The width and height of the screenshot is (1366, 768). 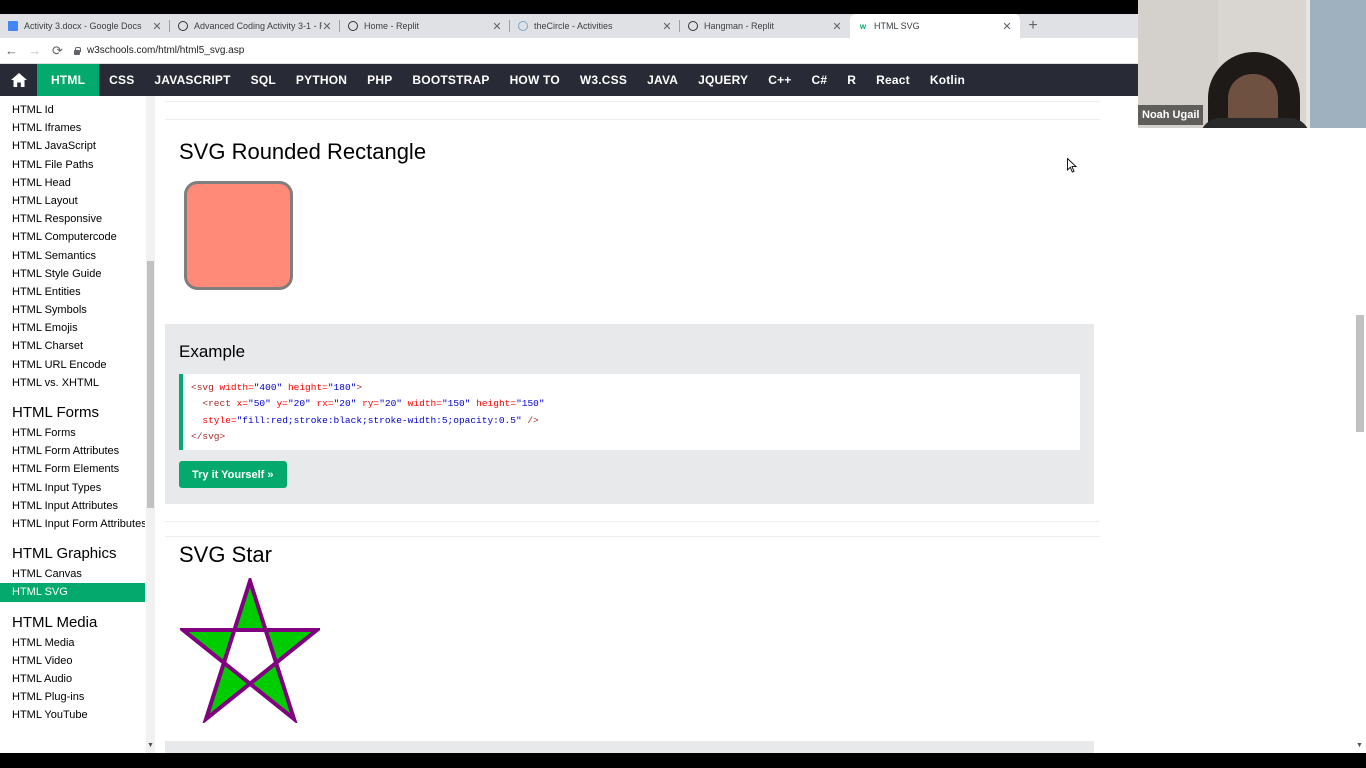 What do you see at coordinates (208, 436) in the screenshot?
I see `code-line-4: </svg>` at bounding box center [208, 436].